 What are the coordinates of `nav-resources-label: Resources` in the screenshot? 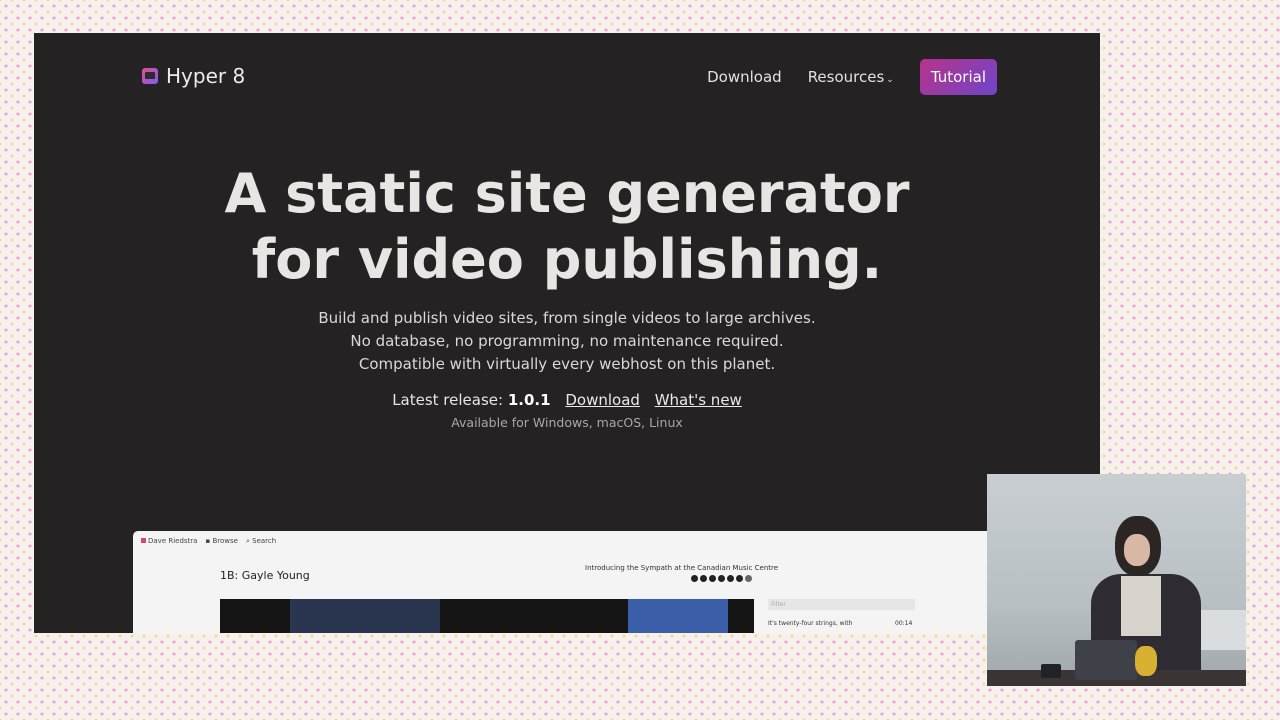 It's located at (846, 77).